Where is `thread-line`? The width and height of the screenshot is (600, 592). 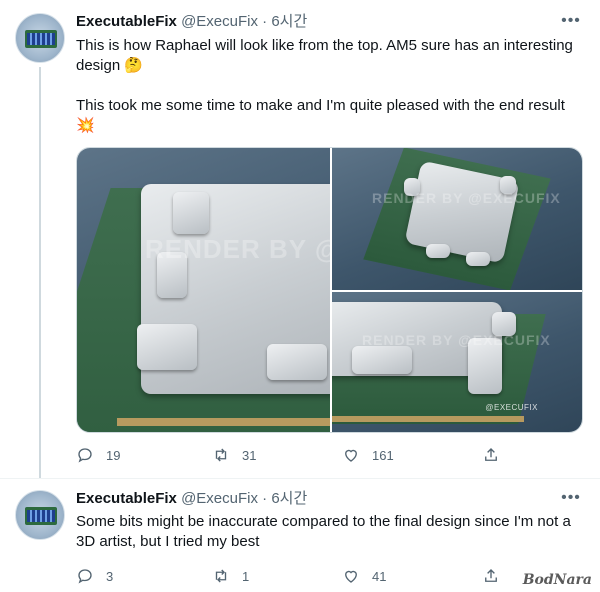
thread-line is located at coordinates (40, 272).